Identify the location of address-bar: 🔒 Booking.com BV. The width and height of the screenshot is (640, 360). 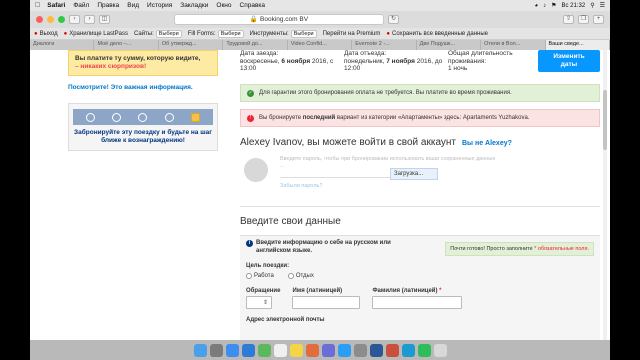
(279, 19).